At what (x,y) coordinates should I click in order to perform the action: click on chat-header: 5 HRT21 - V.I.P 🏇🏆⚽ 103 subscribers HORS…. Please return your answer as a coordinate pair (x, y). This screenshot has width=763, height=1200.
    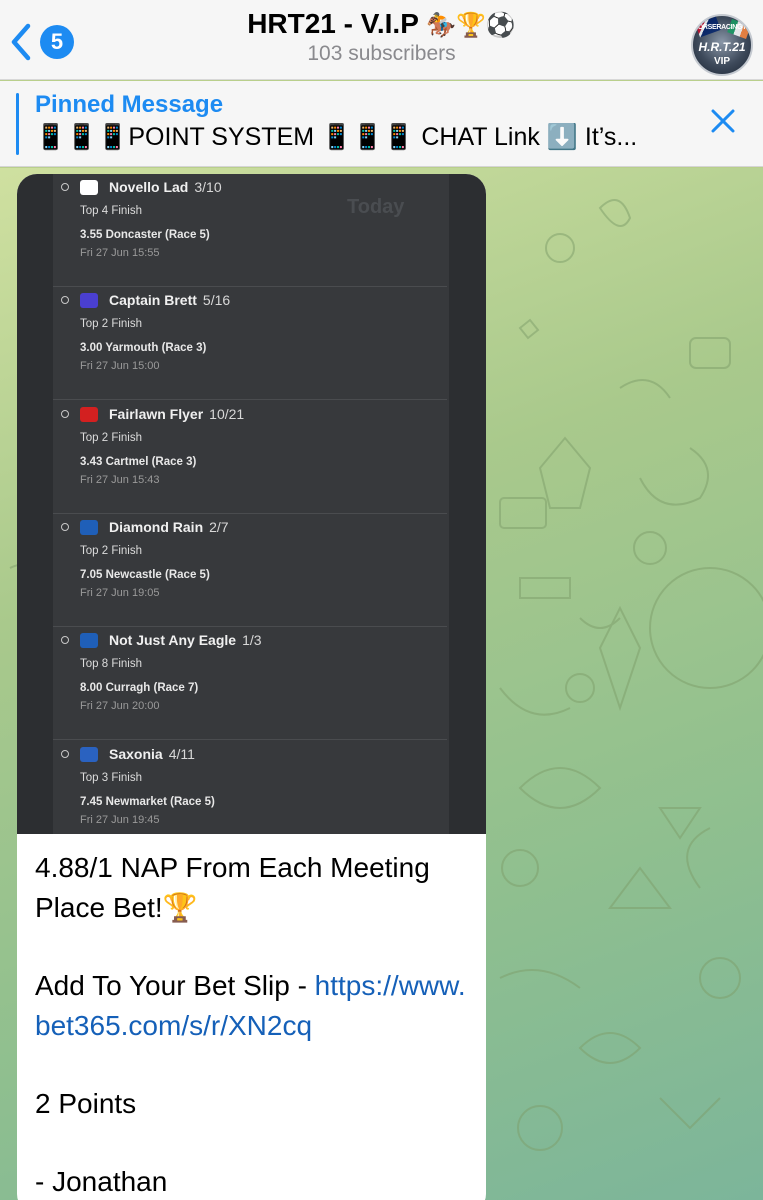
    Looking at the image, I should click on (381, 40).